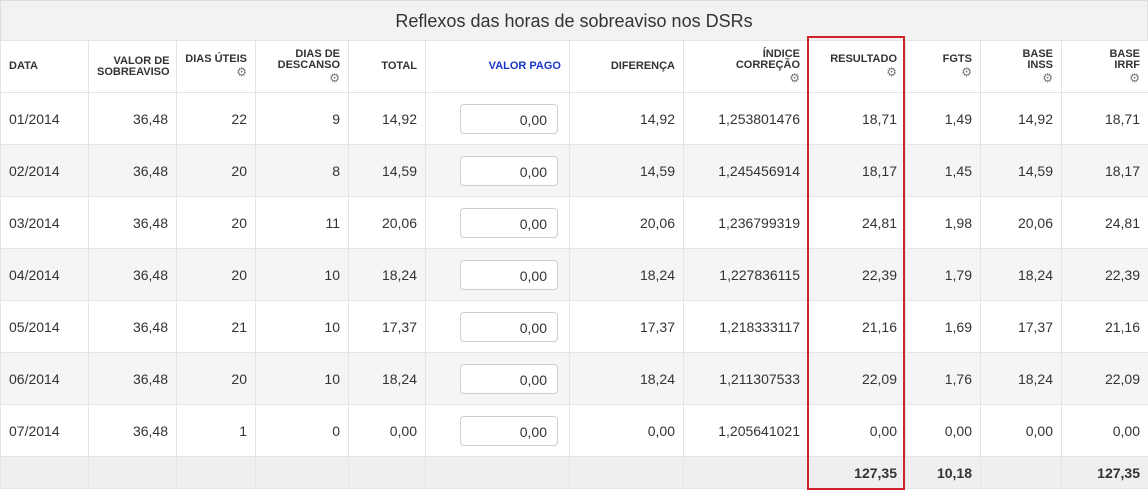  I want to click on cell-total: 17,37, so click(387, 326).